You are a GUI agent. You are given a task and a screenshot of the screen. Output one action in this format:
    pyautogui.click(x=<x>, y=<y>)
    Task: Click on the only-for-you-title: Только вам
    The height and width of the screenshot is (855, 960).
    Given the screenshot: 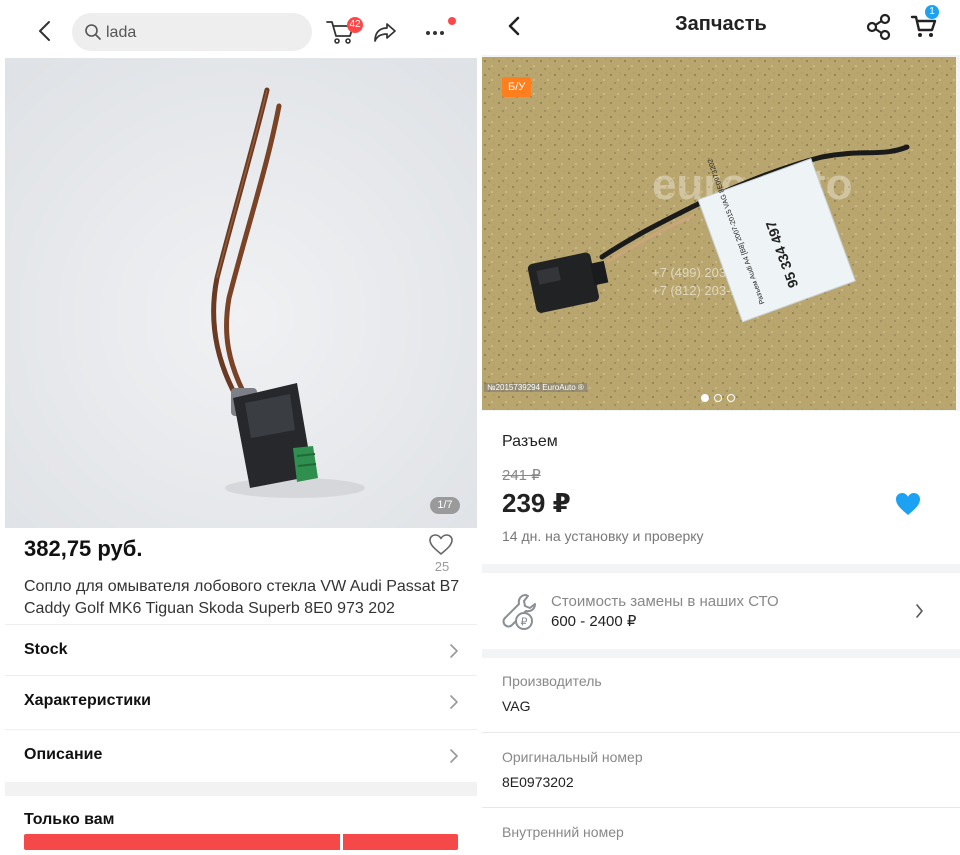 What is the action you would take?
    pyautogui.click(x=69, y=819)
    